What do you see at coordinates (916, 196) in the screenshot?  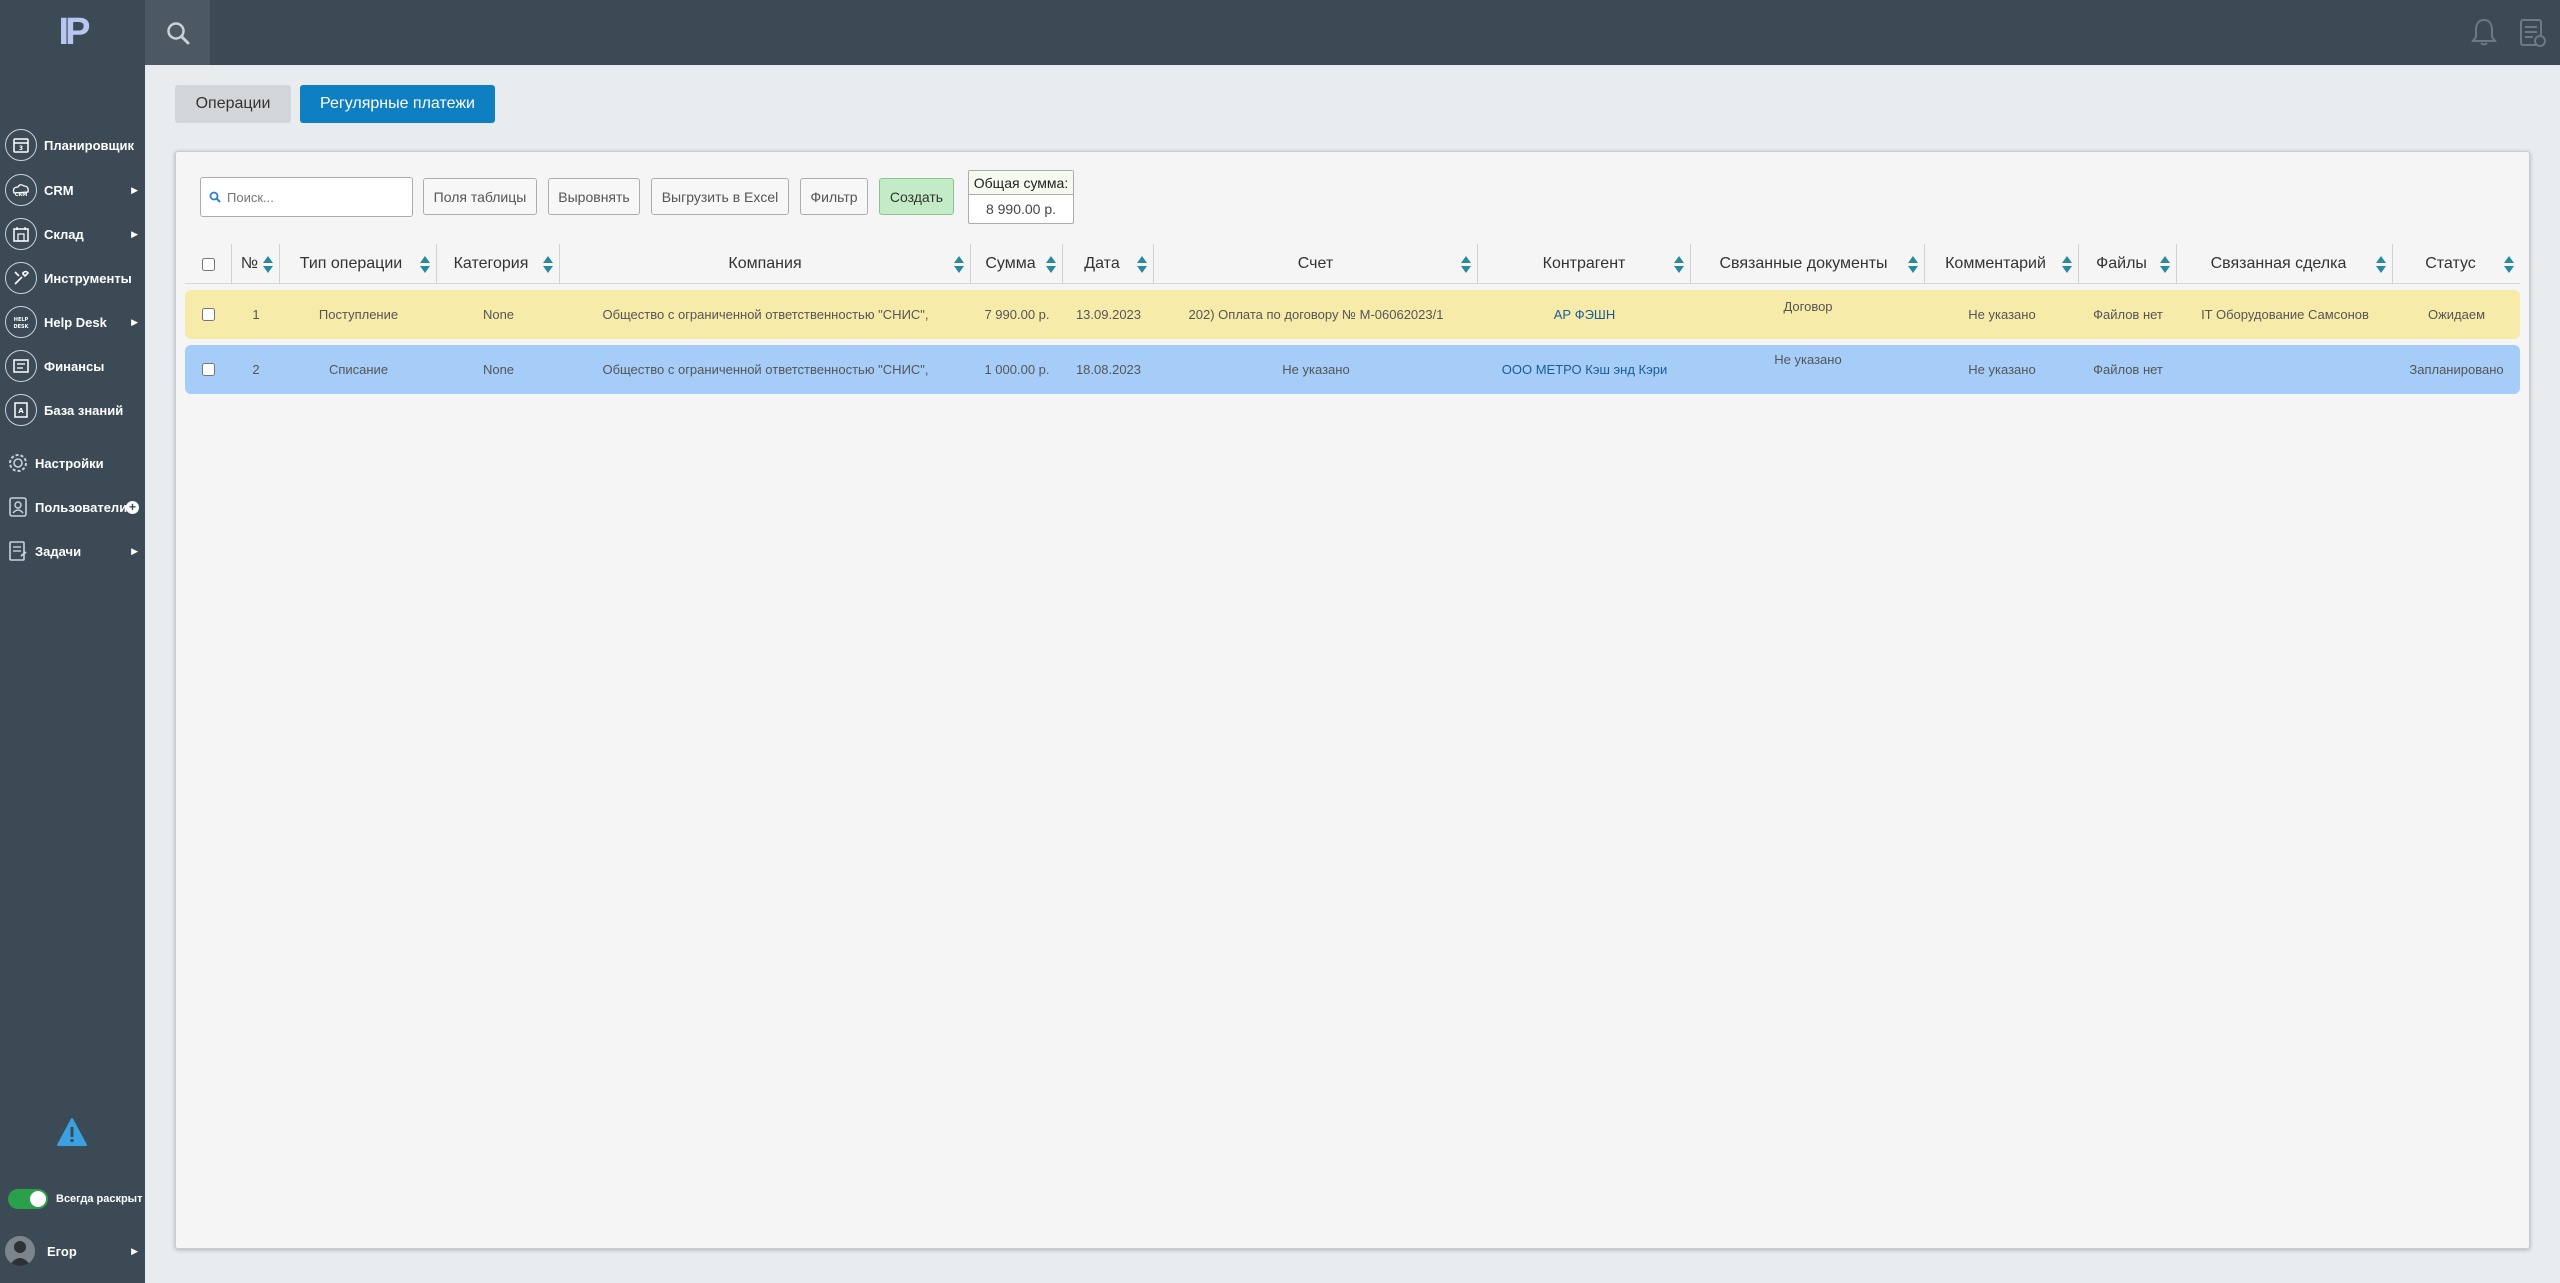 I see `create-button: Создать` at bounding box center [916, 196].